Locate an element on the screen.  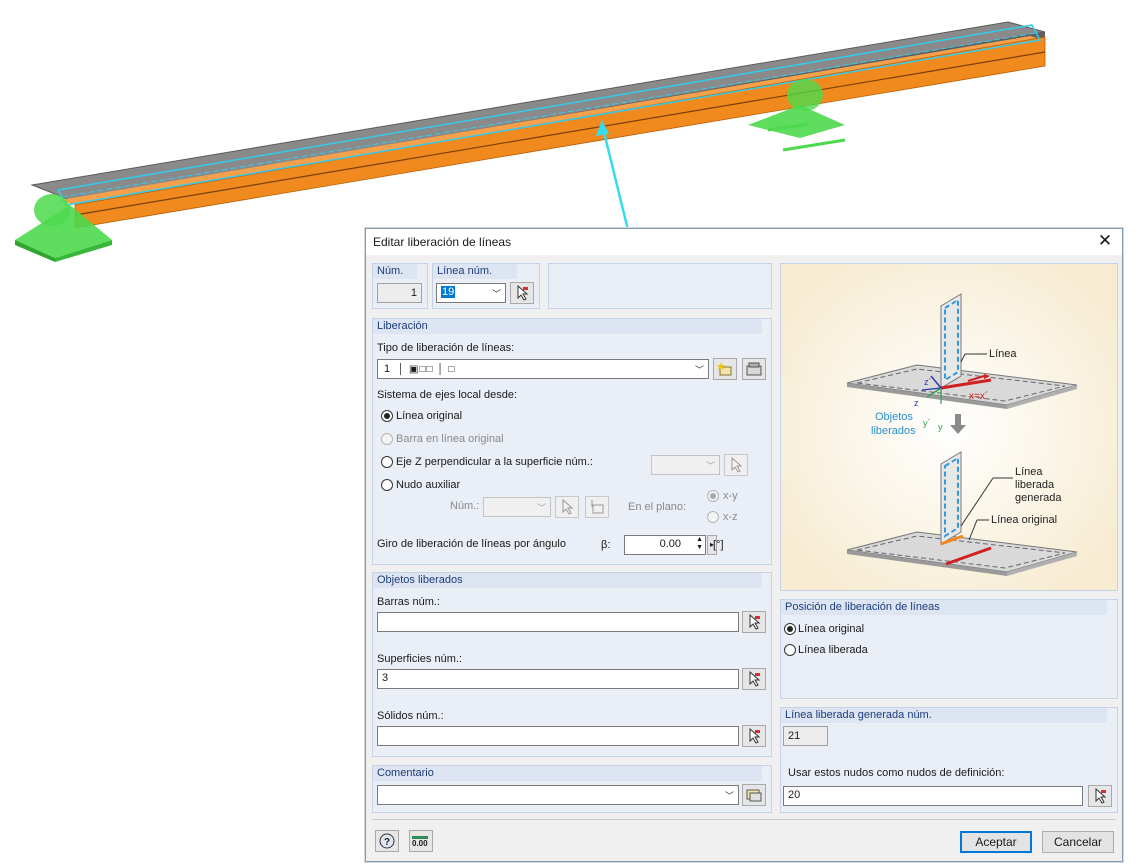
radio-plano-xy-label: x-y is located at coordinates (730, 496).